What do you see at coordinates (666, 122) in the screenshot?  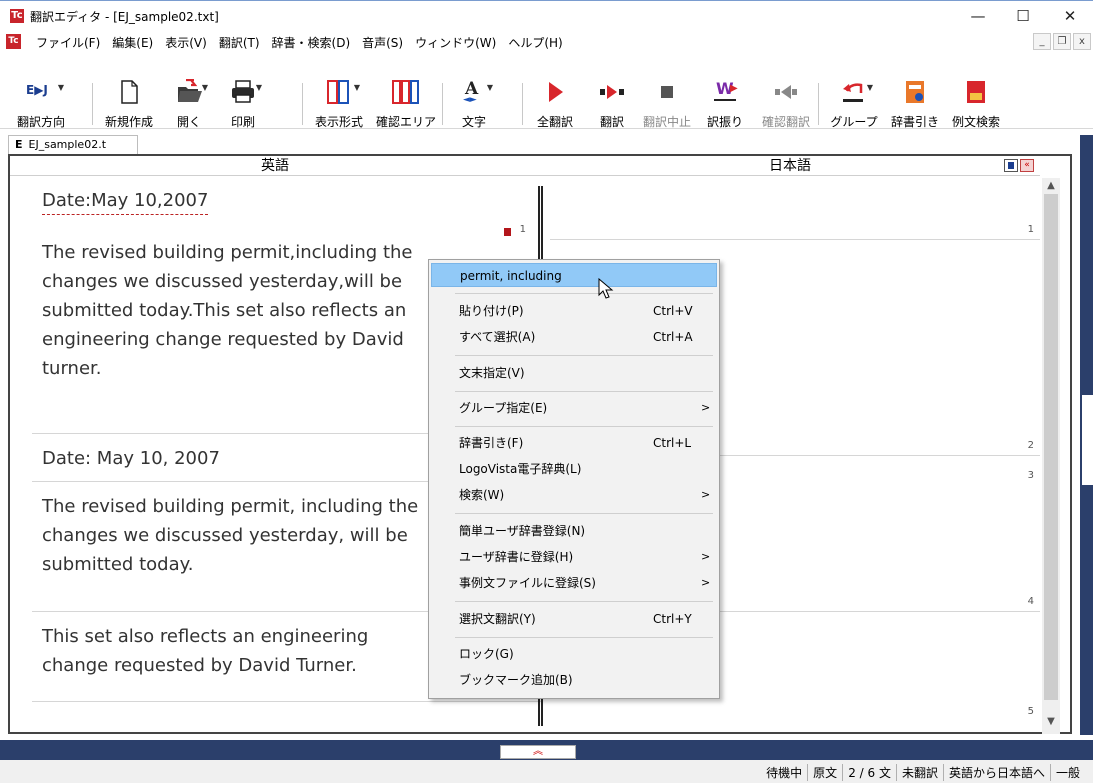 I see `stop-label: 翻訳中止` at bounding box center [666, 122].